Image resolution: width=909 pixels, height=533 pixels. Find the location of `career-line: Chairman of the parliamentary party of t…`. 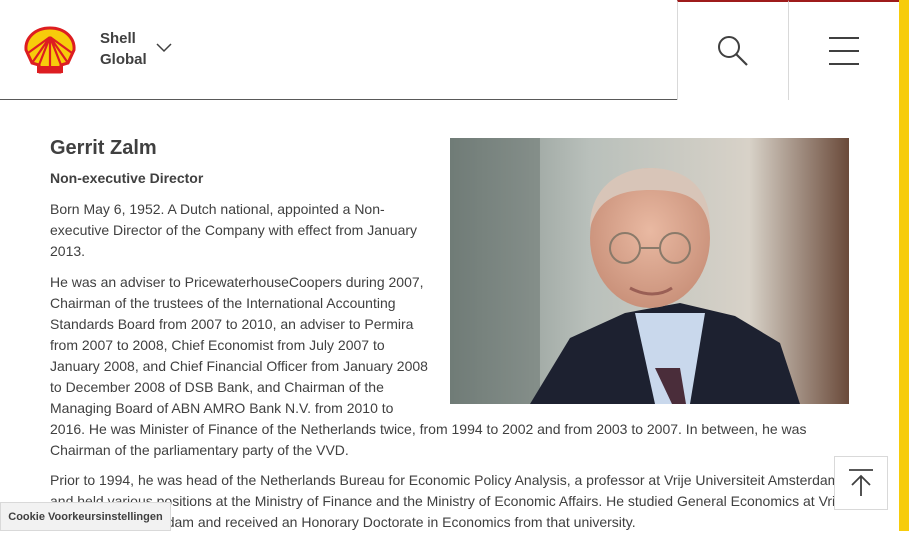

career-line: Chairman of the parliamentary party of t… is located at coordinates (199, 450).